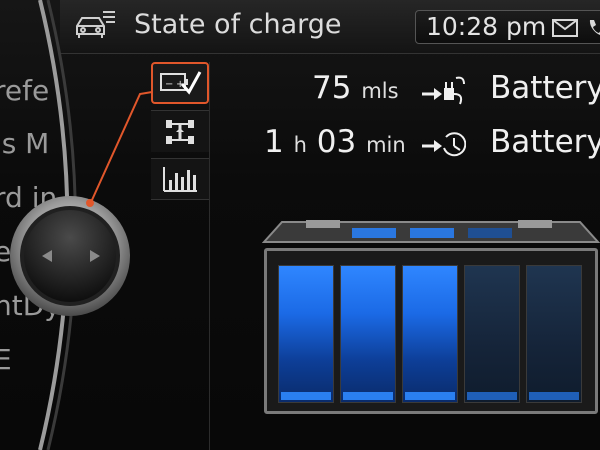  I want to click on range-unit: mls, so click(380, 91).